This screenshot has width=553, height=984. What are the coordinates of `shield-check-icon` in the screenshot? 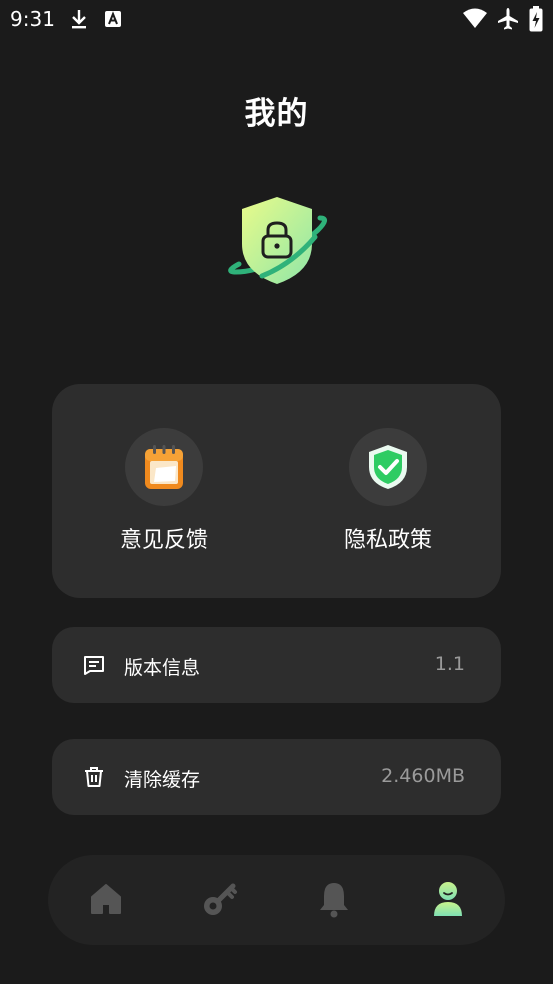 It's located at (388, 467).